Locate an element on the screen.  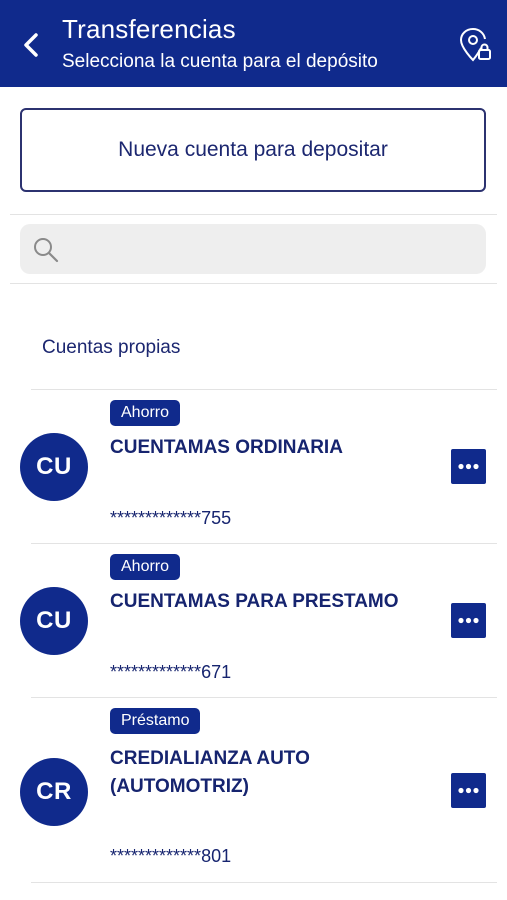
account-number: *************801 is located at coordinates (171, 856).